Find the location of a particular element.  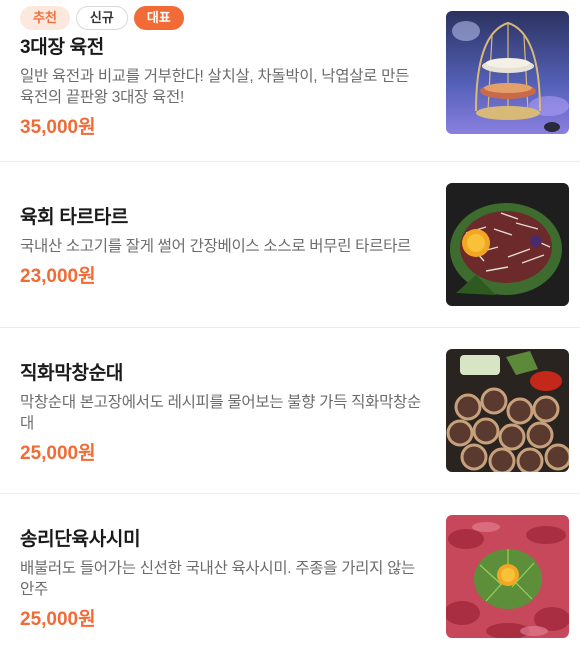

menu-item-description: 배불러도 들어가는 신선한 국내산 육사시미. 주종을 가리지 않는 안주 is located at coordinates (218, 579).